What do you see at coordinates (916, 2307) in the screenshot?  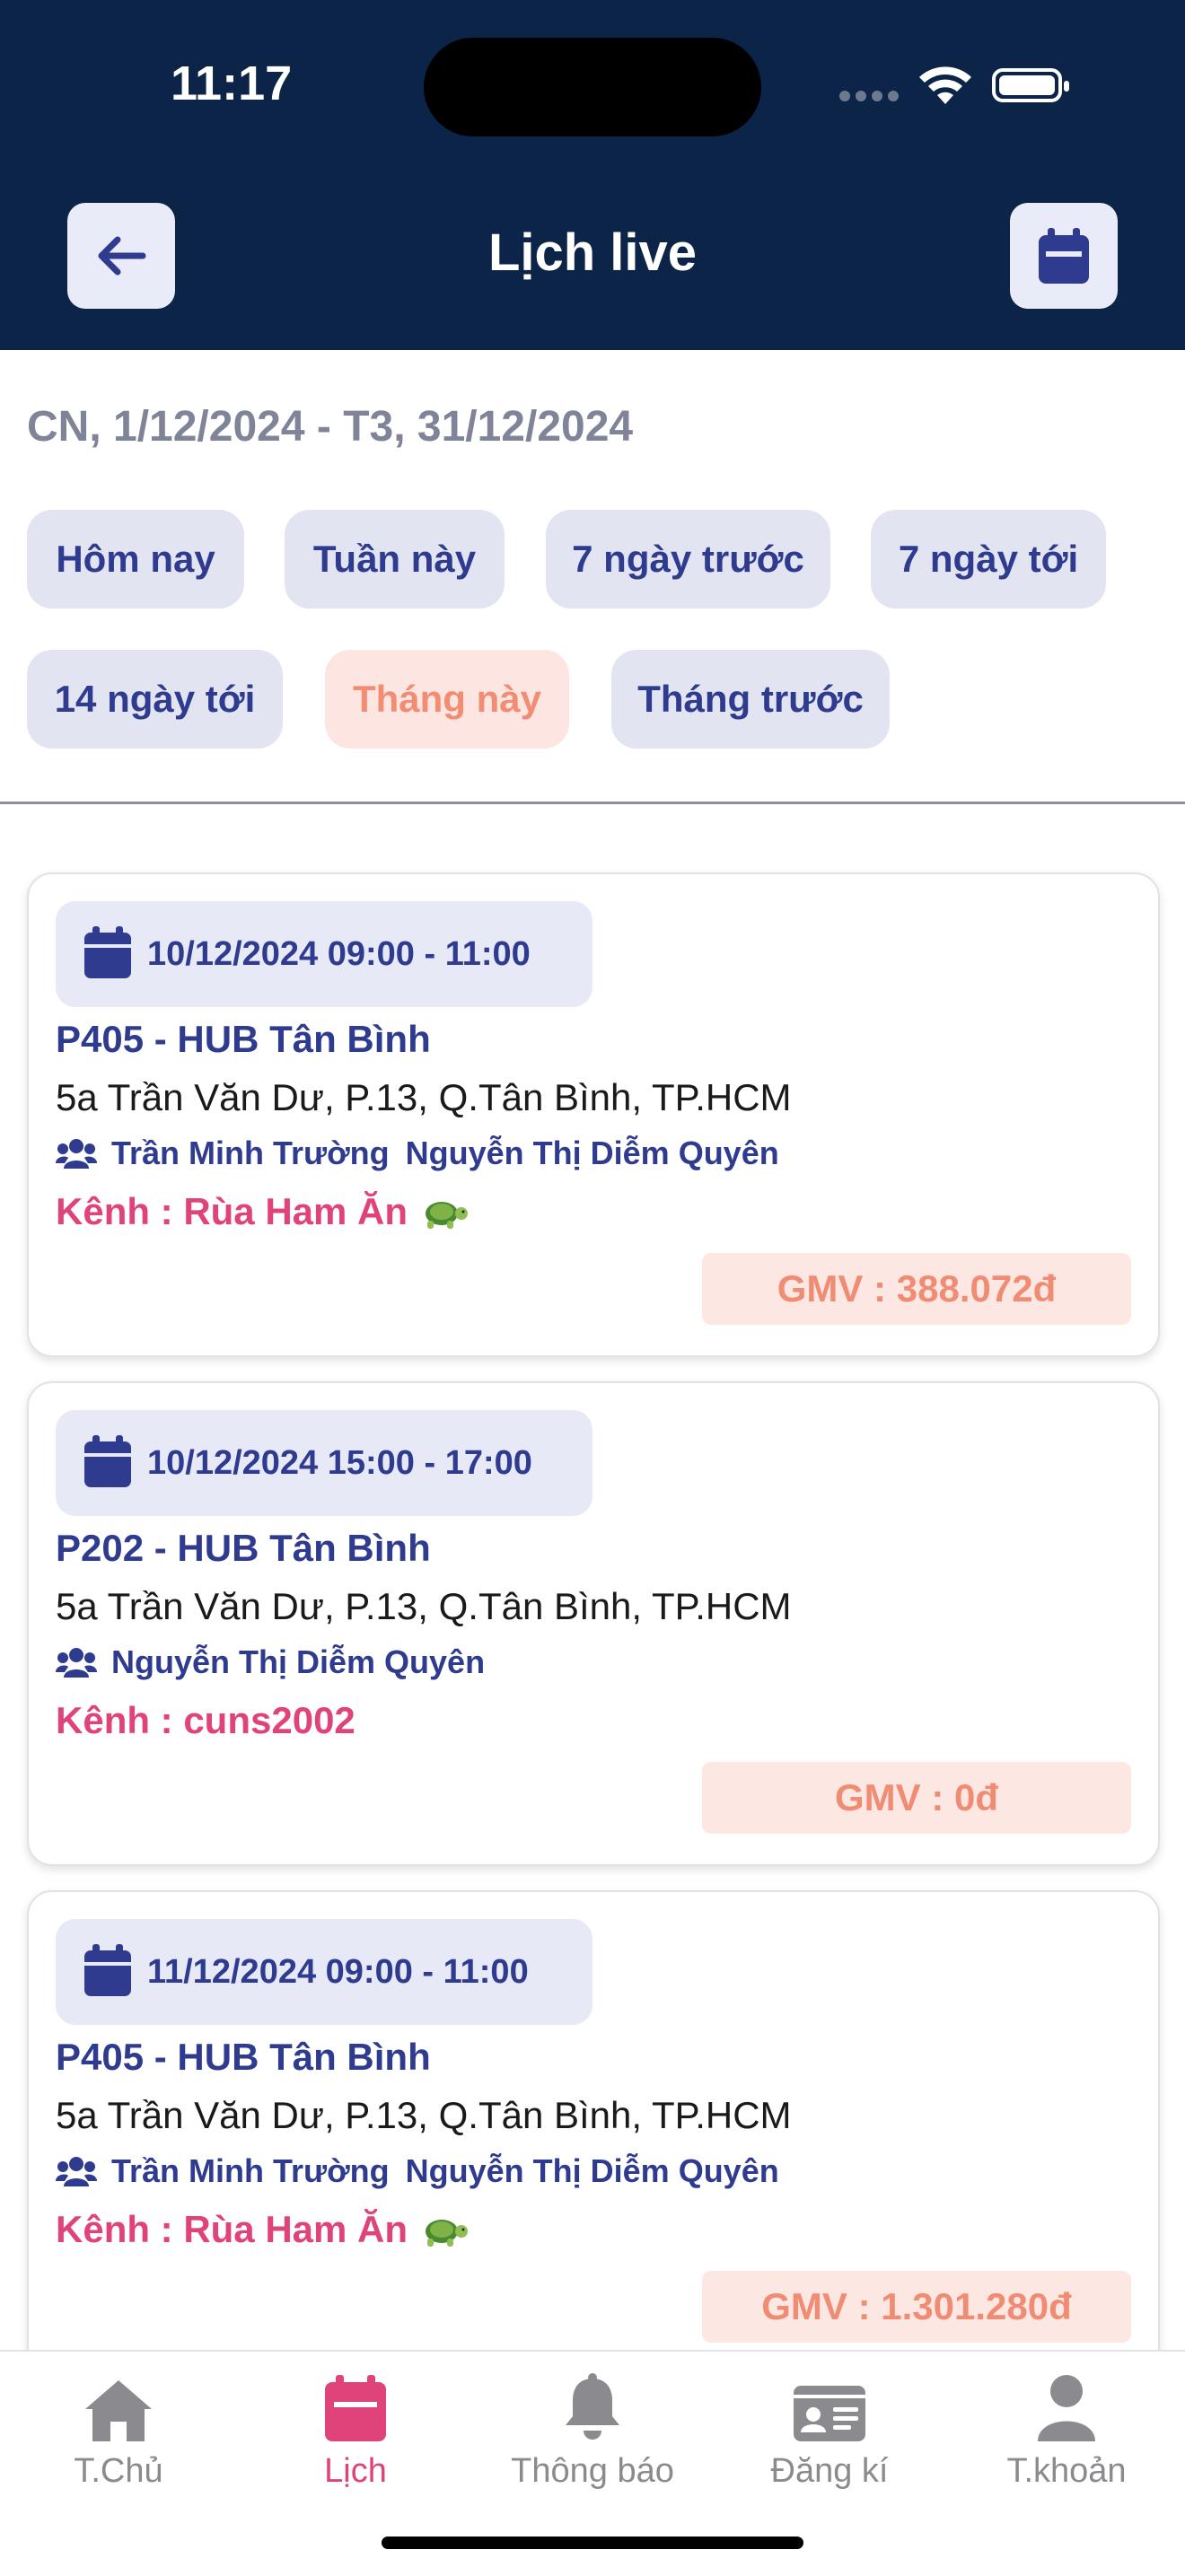 I see `gmv-badge: GMV : 1.301.280đ` at bounding box center [916, 2307].